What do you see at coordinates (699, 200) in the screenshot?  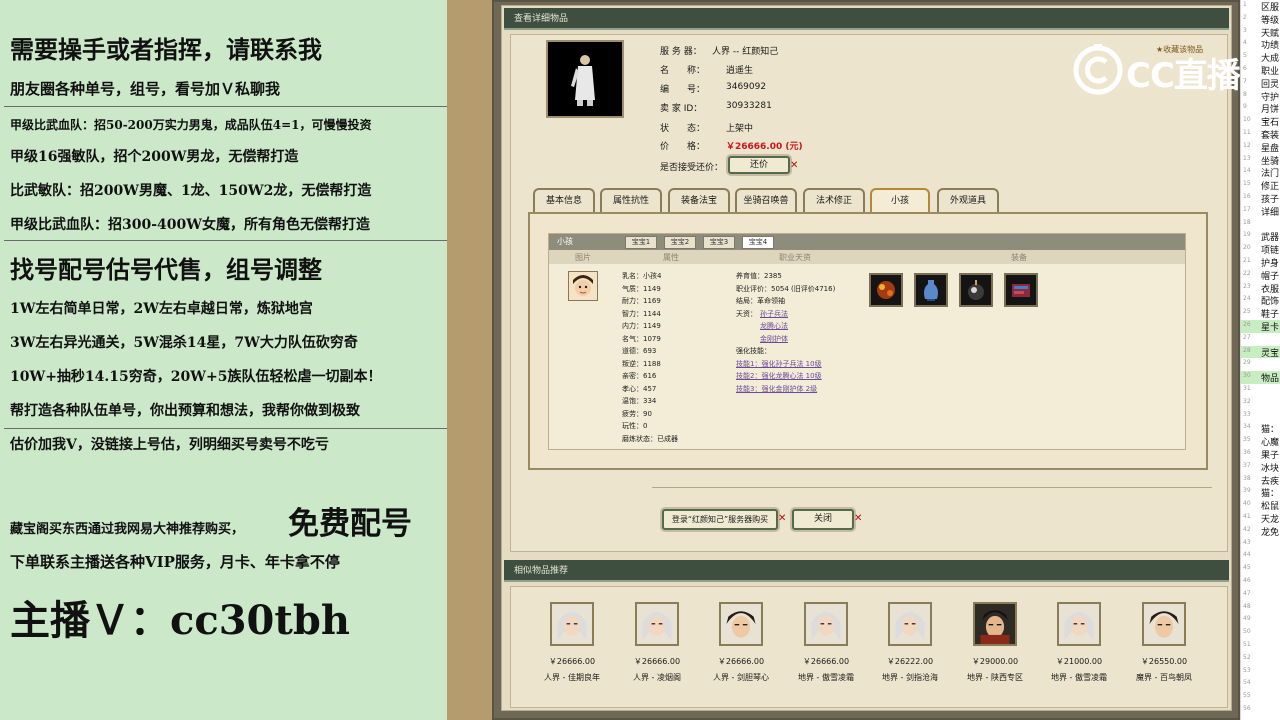 I see `tab-equipment: 装备法宝` at bounding box center [699, 200].